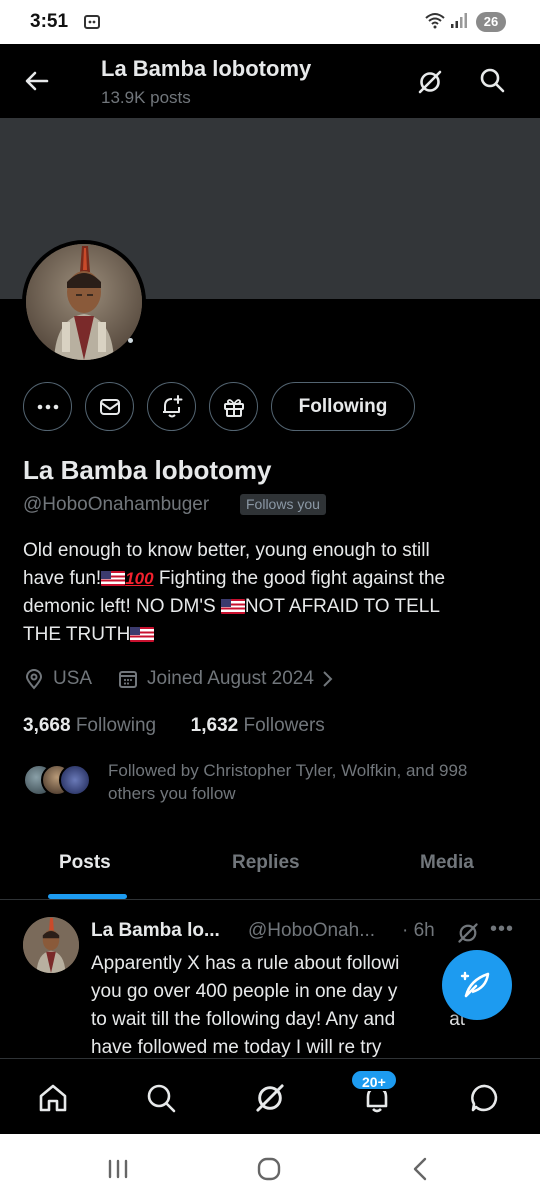 The image size is (540, 1200). Describe the element at coordinates (128, 679) in the screenshot. I see `calendar-icon` at that location.